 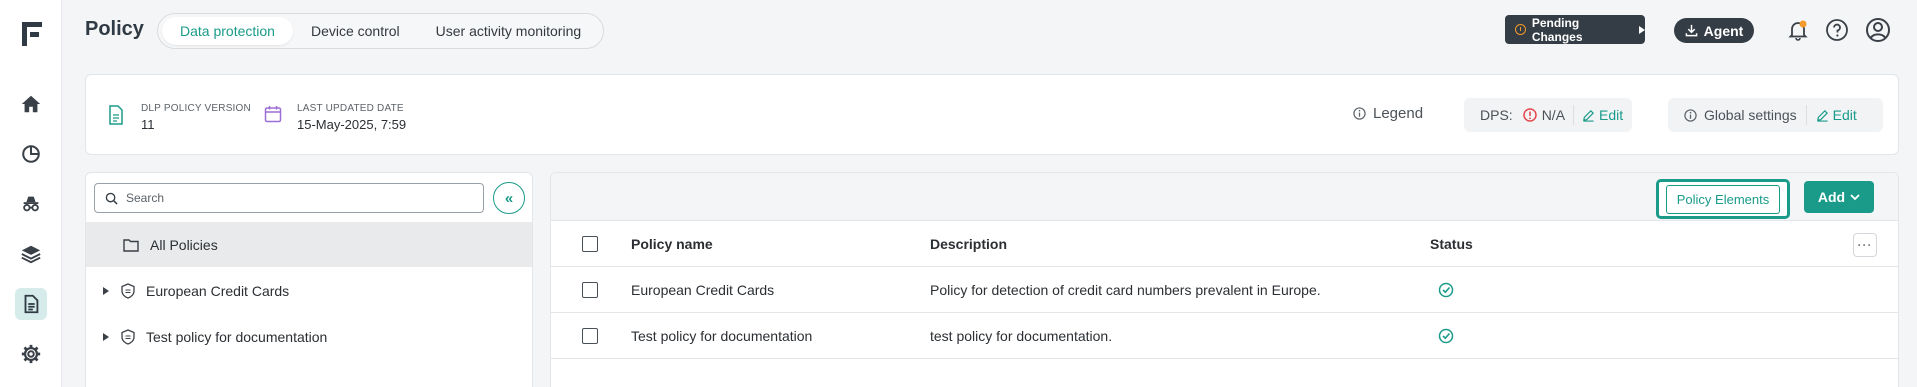 I want to click on left-nav-rail, so click(x=31, y=193).